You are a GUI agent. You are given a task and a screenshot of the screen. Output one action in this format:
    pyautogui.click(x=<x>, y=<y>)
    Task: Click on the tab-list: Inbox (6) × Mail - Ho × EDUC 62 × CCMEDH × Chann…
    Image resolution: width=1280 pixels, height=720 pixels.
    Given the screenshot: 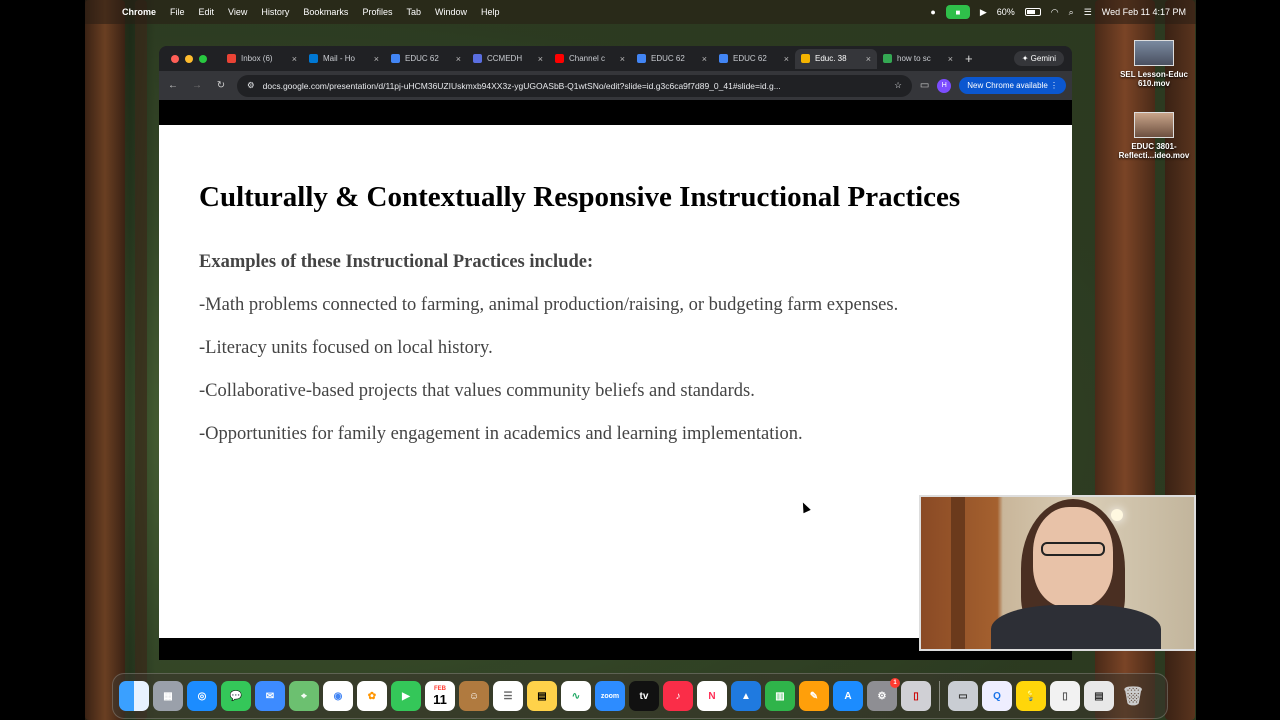 What is the action you would take?
    pyautogui.click(x=590, y=58)
    